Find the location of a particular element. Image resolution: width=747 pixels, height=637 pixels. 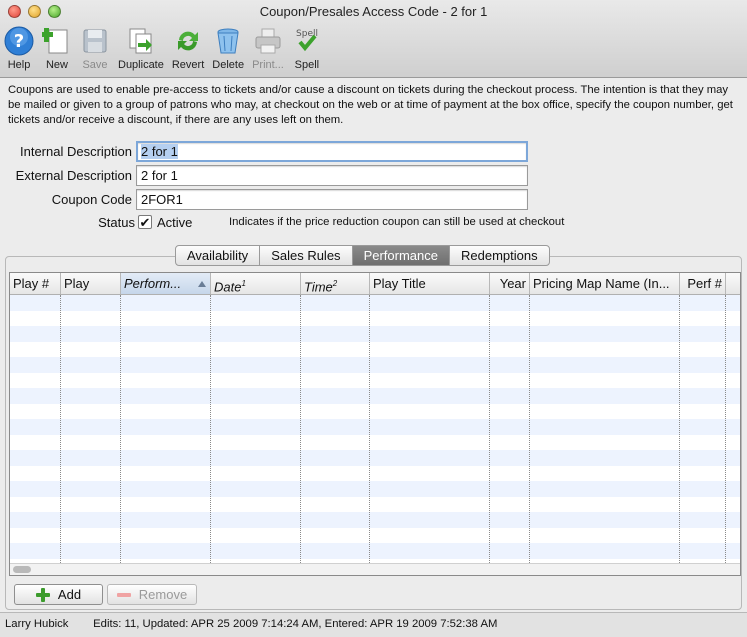

column-header-perf-number: Perf # is located at coordinates (703, 283).